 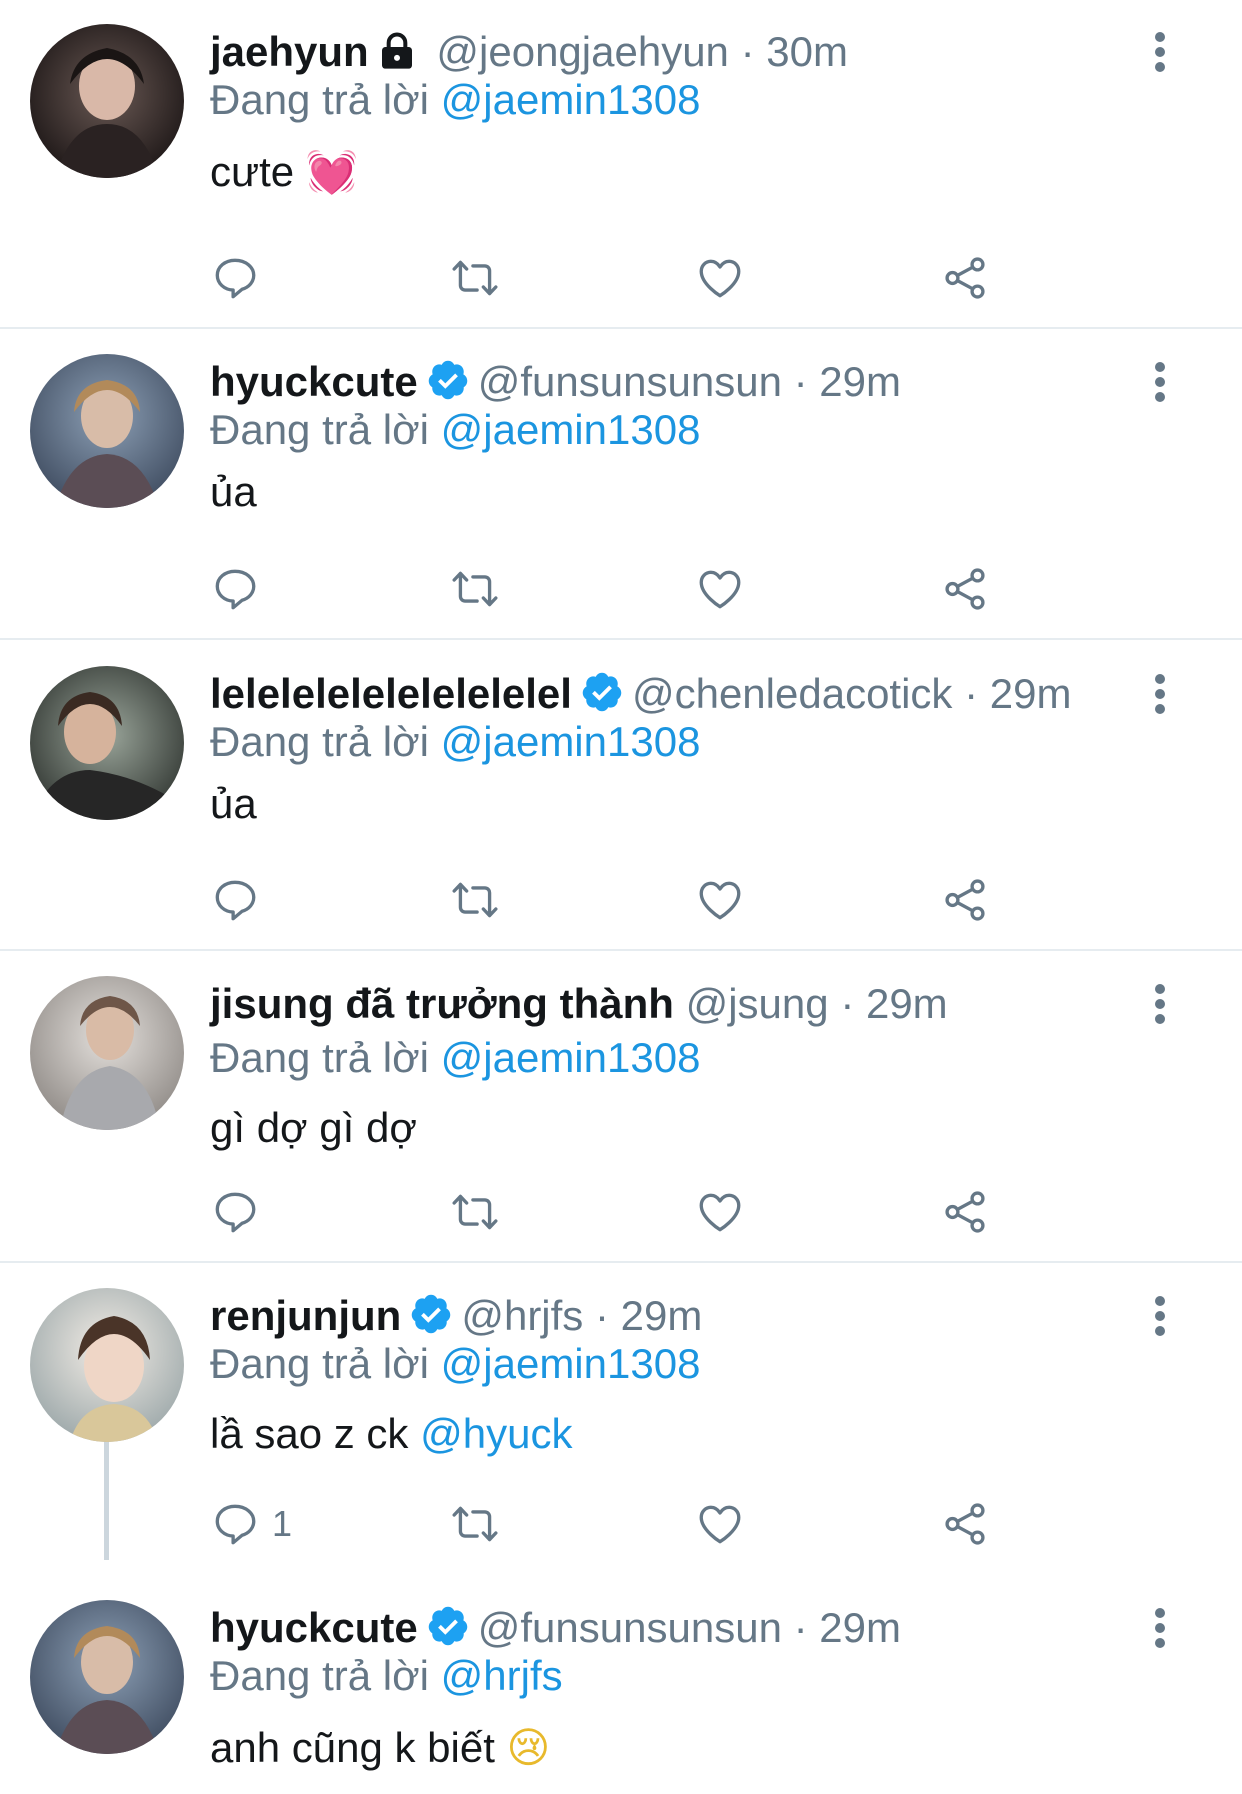 I want to click on crying-emoji: 😢, so click(x=528, y=1747).